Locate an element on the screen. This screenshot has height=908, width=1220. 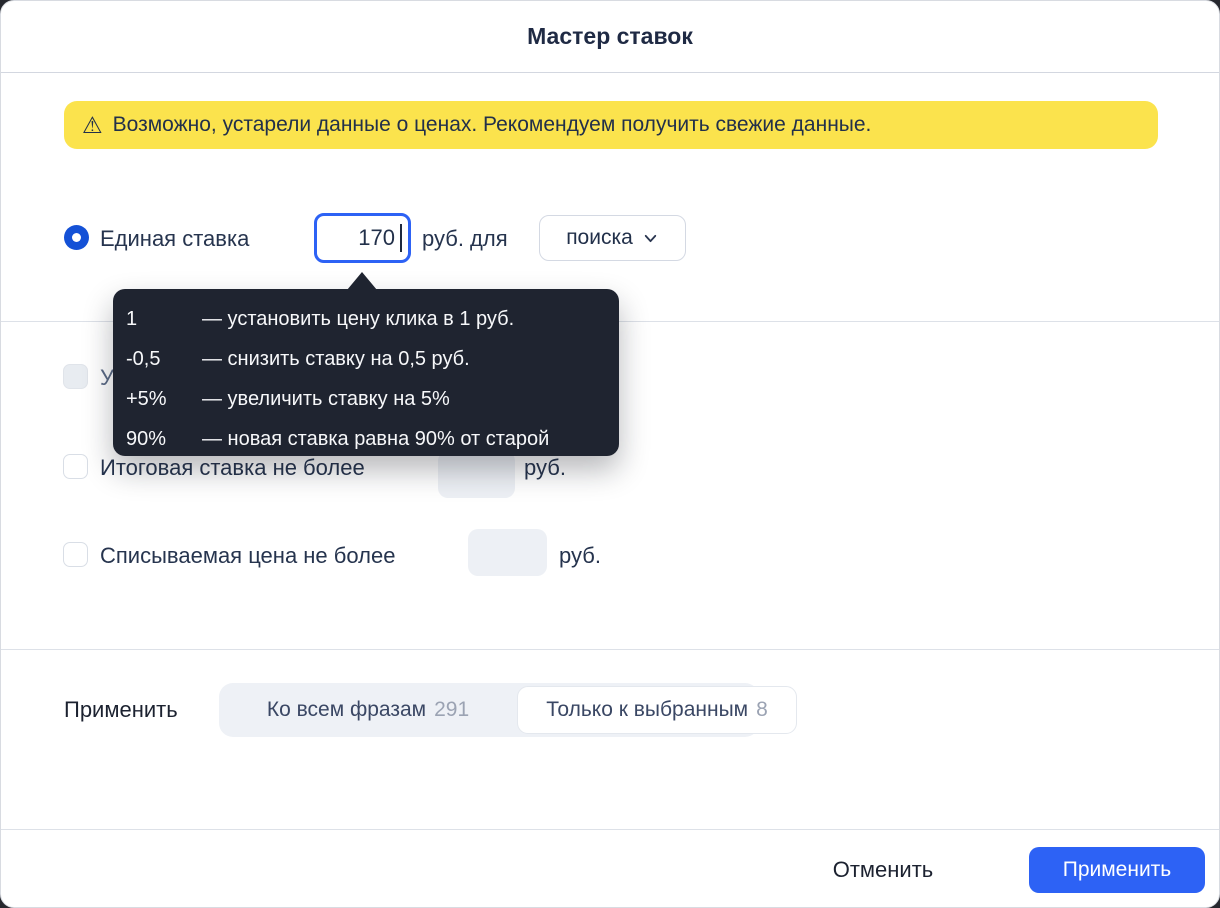
tooltip-term: 1 is located at coordinates (132, 318).